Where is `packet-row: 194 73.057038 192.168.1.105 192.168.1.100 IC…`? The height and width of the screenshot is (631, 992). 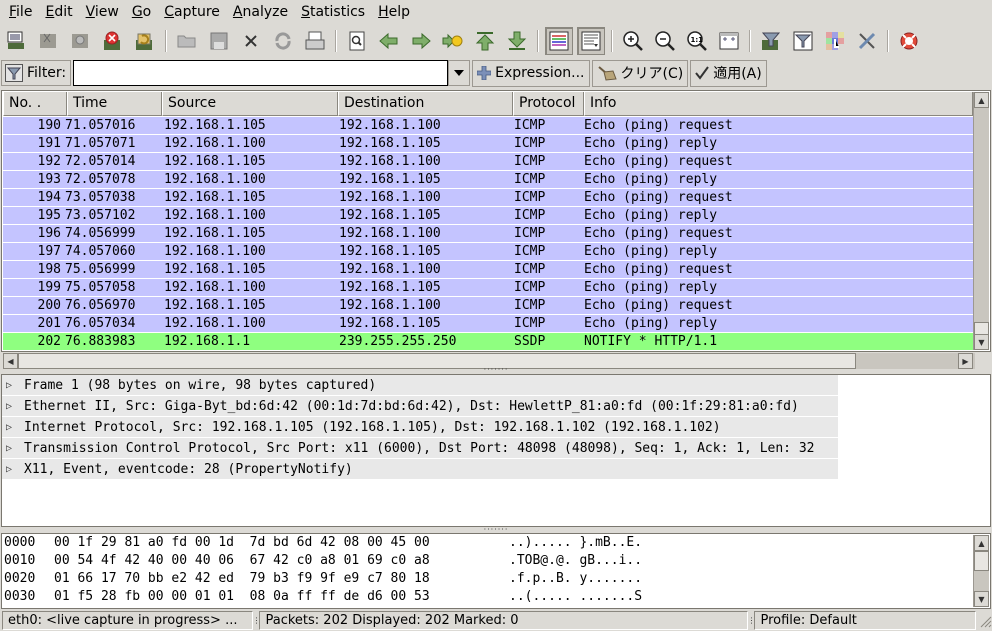
packet-row: 194 73.057038 192.168.1.105 192.168.1.100 IC… is located at coordinates (488, 198).